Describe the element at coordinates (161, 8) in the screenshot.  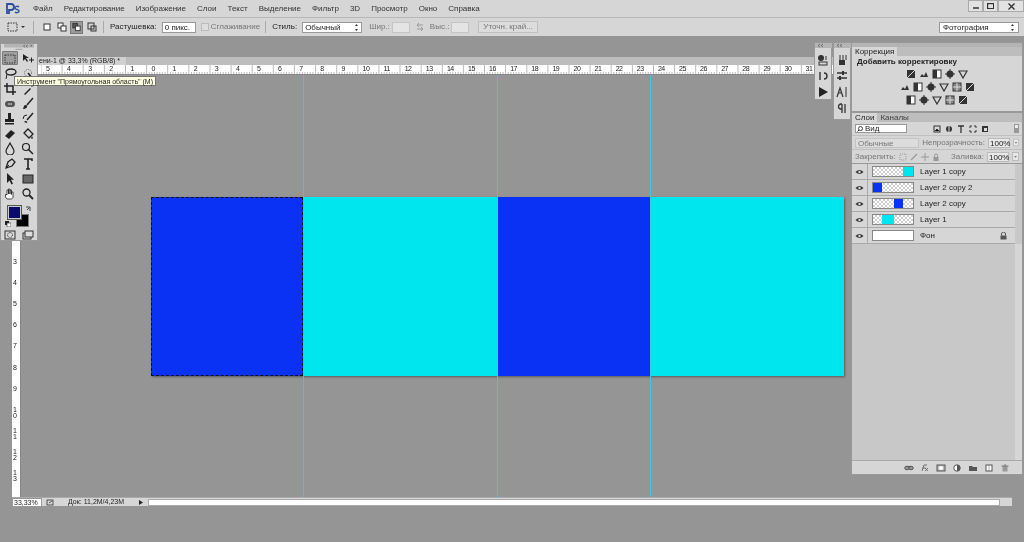
I see `menu-item: Изображение` at that location.